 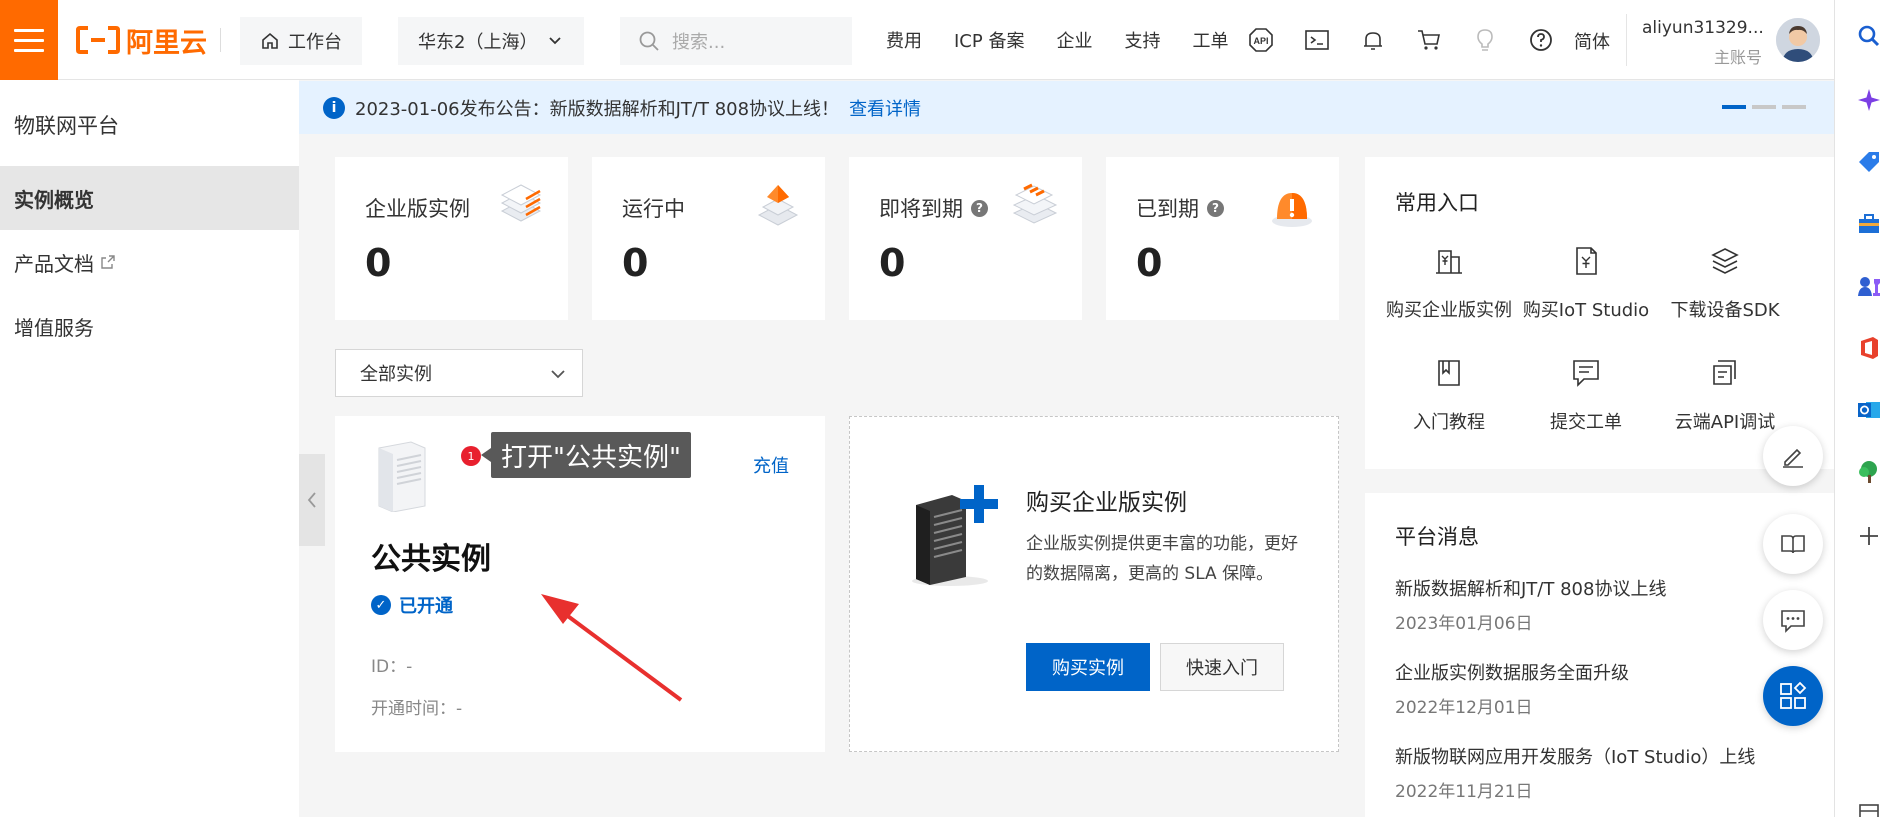 I want to click on hamburger-menu-button, so click(x=29, y=40).